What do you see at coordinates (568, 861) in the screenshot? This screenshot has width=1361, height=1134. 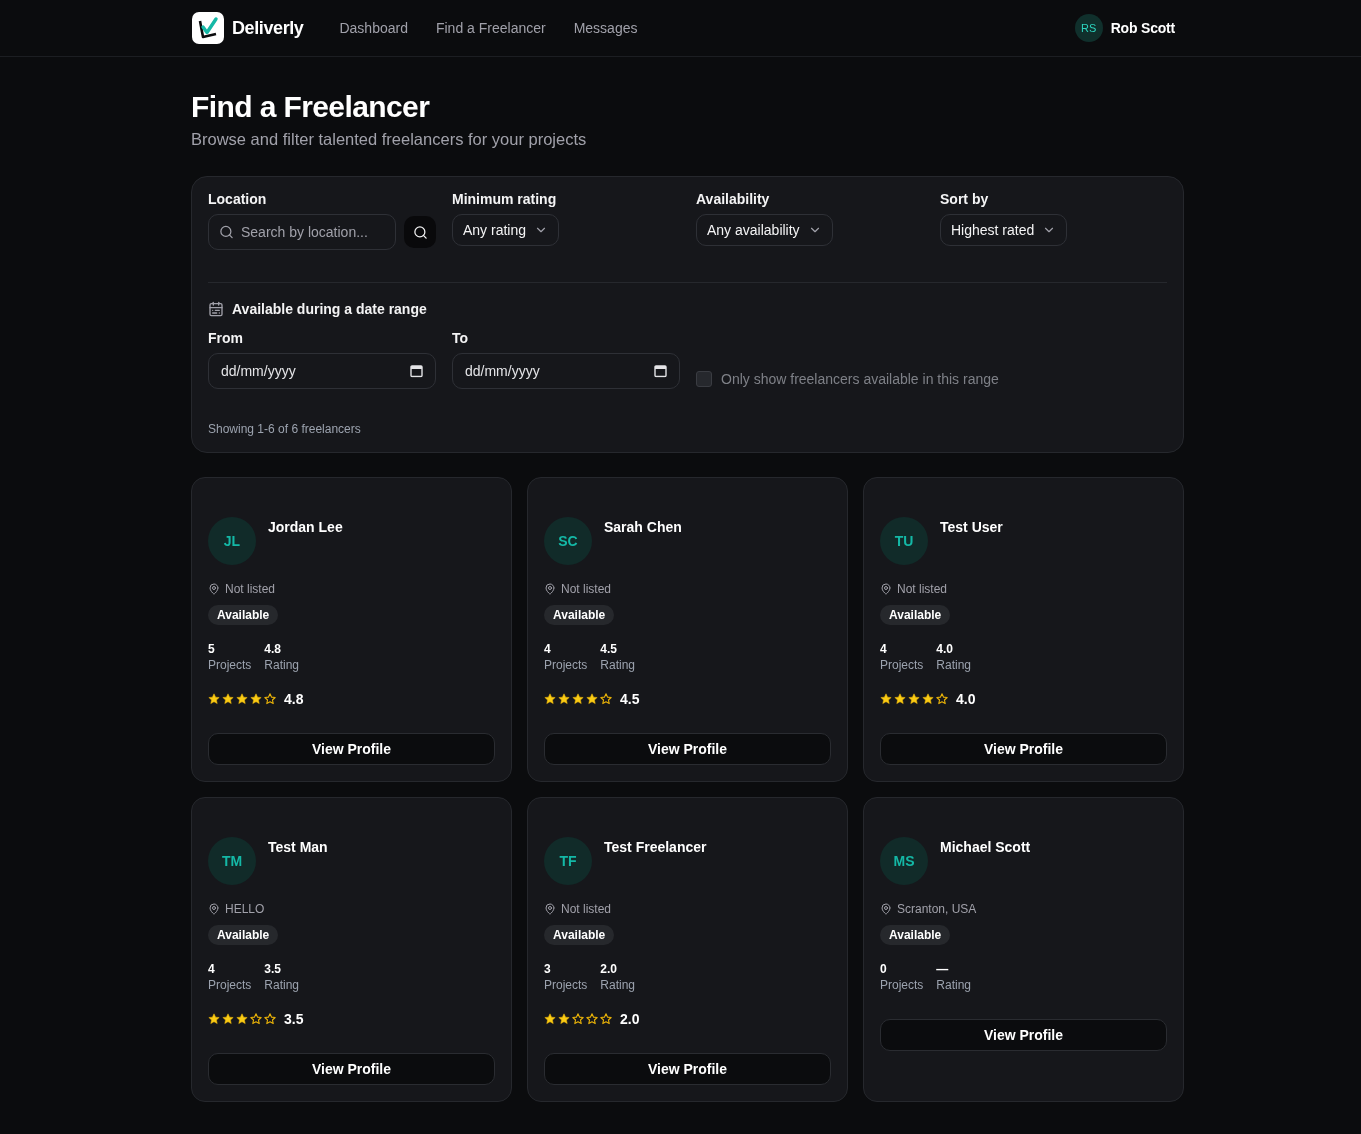 I see `avatar: TF` at bounding box center [568, 861].